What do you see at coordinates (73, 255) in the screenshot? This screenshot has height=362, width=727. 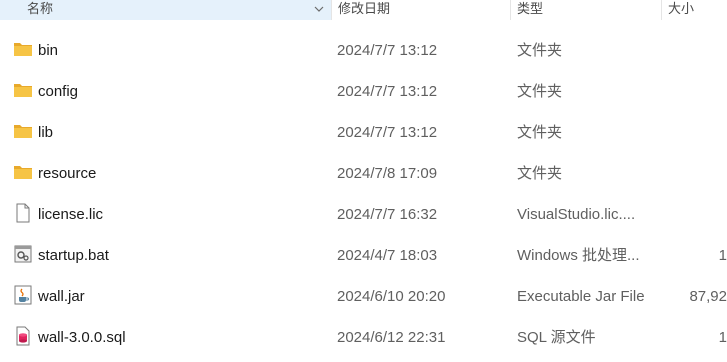 I see `file-name: startup.bat` at bounding box center [73, 255].